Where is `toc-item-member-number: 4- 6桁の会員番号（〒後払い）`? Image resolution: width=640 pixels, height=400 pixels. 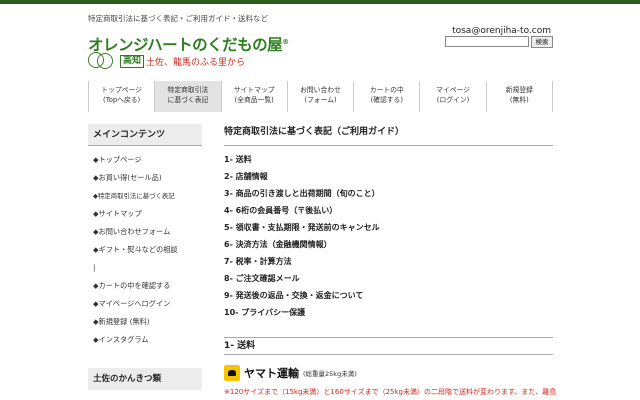
toc-item-member-number: 4- 6桁の会員番号（〒後払い） is located at coordinates (388, 210).